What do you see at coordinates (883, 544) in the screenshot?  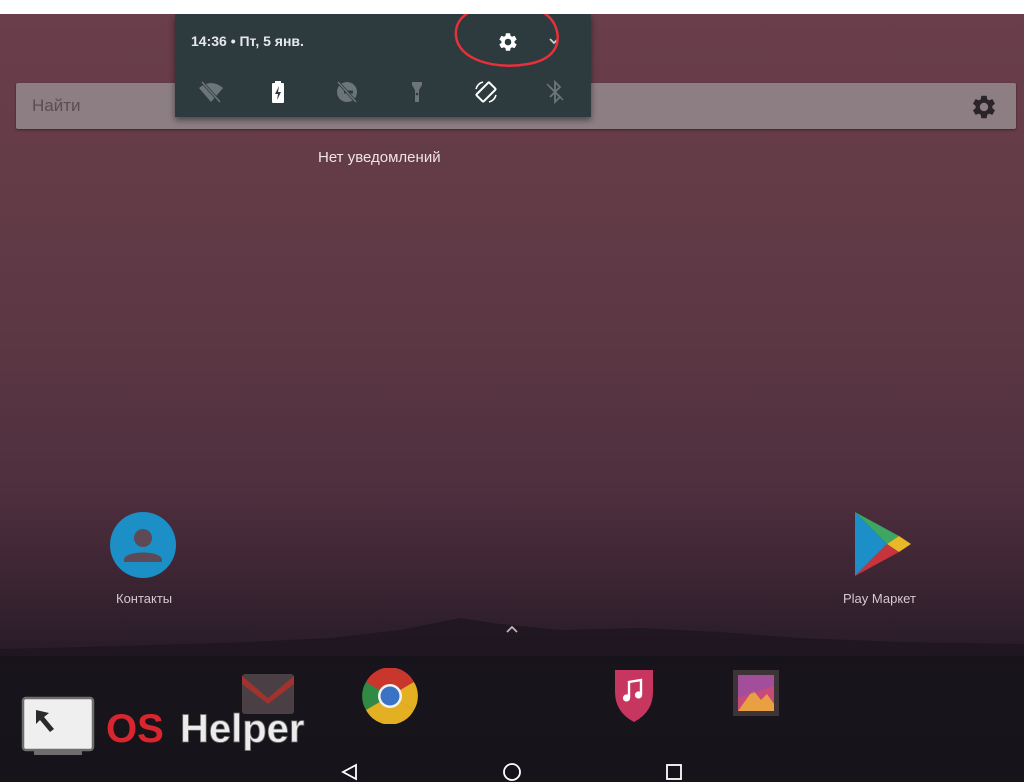 I see `play-store-icon` at bounding box center [883, 544].